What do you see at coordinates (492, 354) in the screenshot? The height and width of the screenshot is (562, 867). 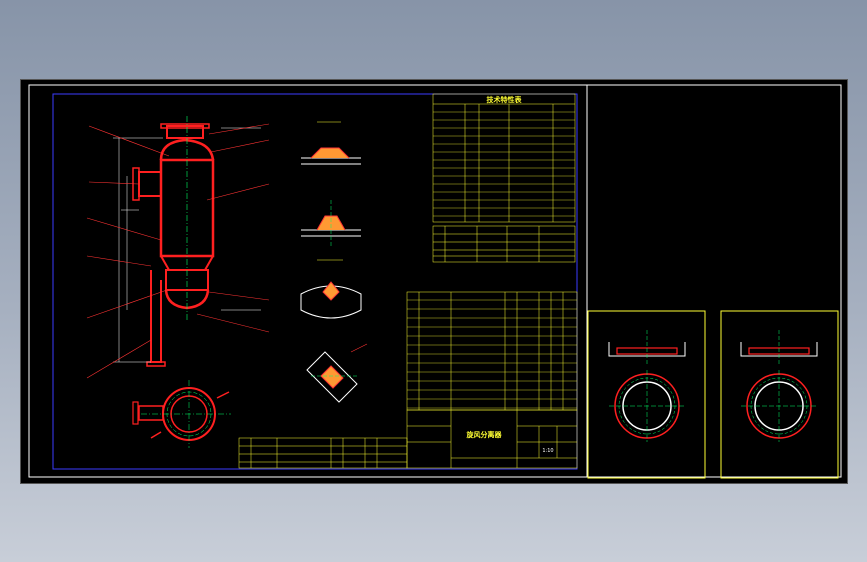 I see `parts-list-rows` at bounding box center [492, 354].